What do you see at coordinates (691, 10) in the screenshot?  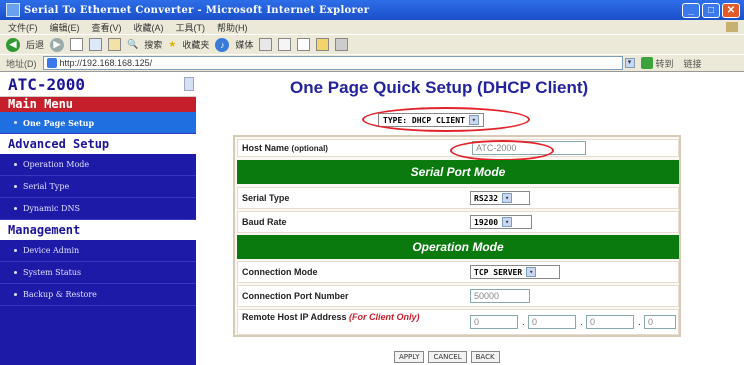 I see `minimize-button: _` at bounding box center [691, 10].